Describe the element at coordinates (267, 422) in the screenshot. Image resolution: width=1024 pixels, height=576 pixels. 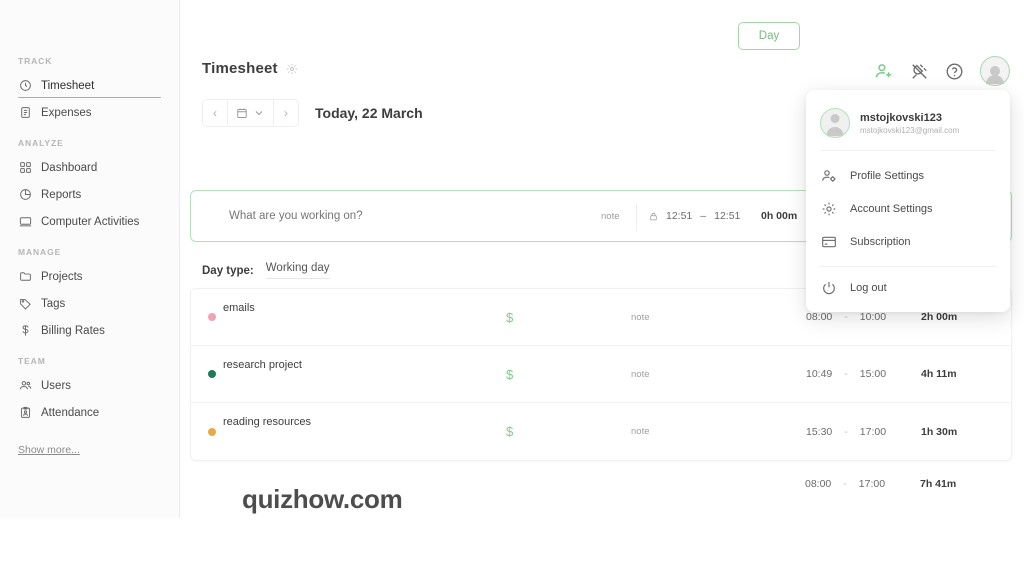
I see `entry-description: reading resources` at that location.